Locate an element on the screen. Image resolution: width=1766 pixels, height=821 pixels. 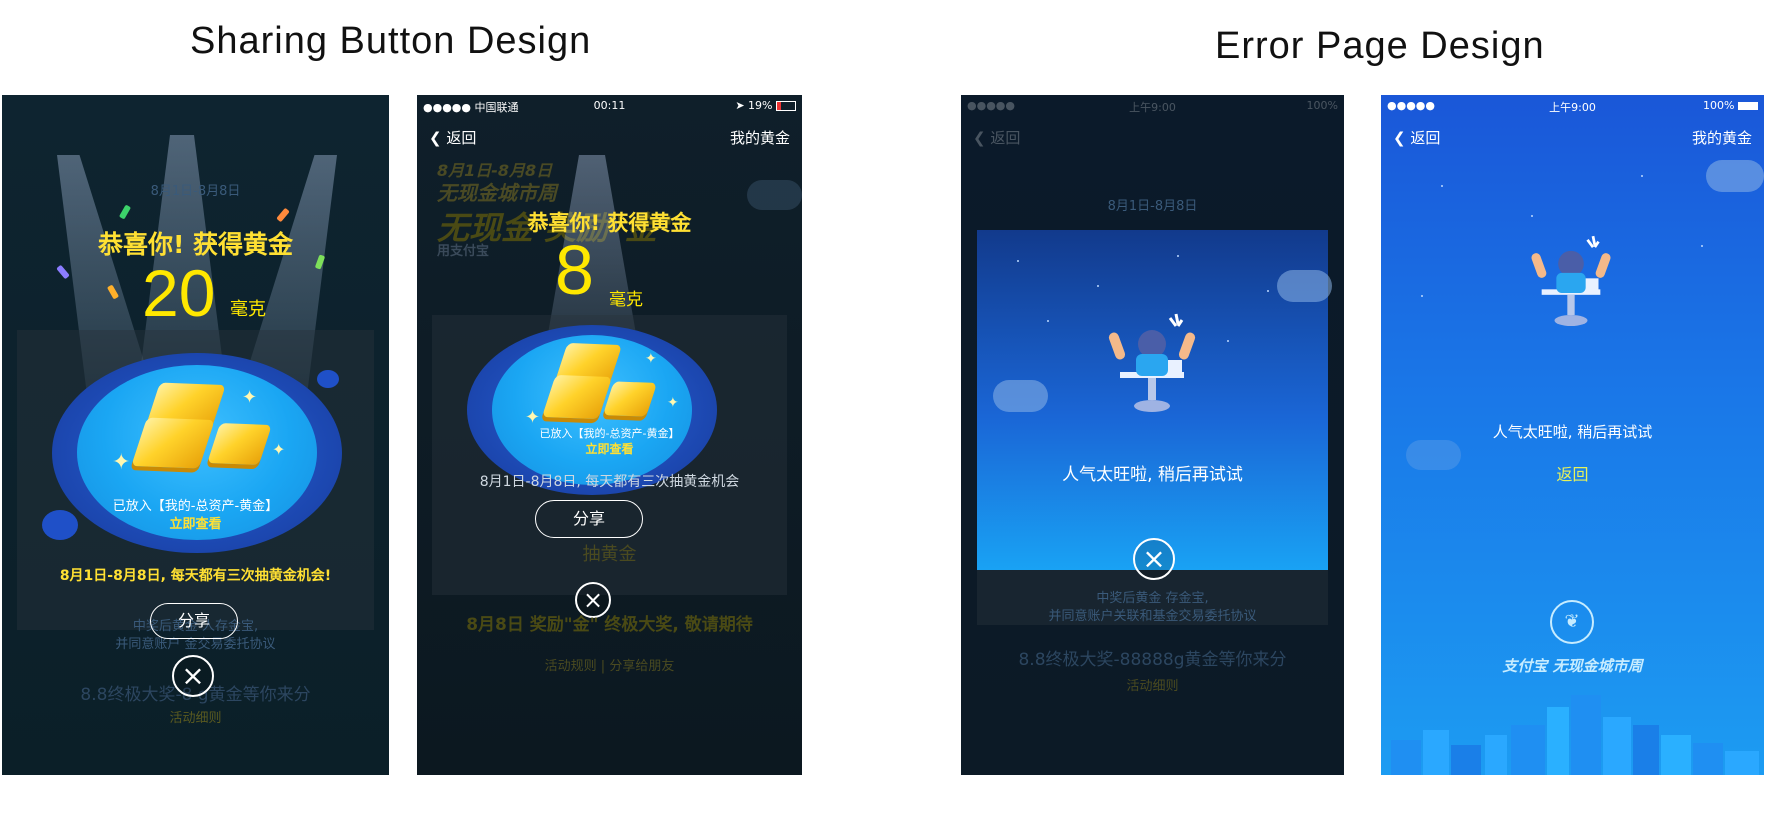
status-bar: ●●●●● 中国联通 00:11 ➤ 19% is located at coordinates (609, 106).